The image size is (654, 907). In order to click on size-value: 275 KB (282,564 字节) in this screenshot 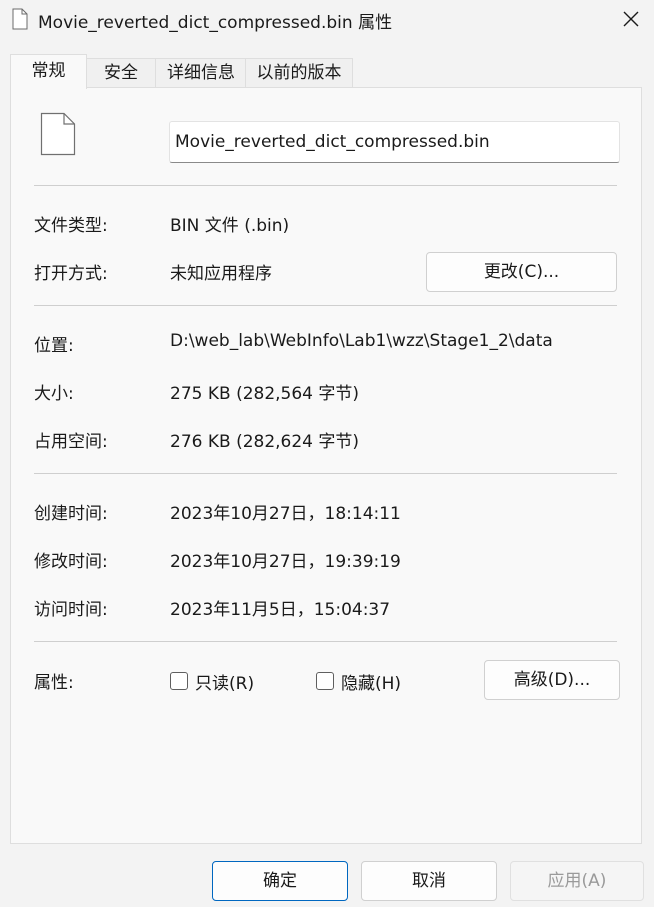, I will do `click(265, 394)`.